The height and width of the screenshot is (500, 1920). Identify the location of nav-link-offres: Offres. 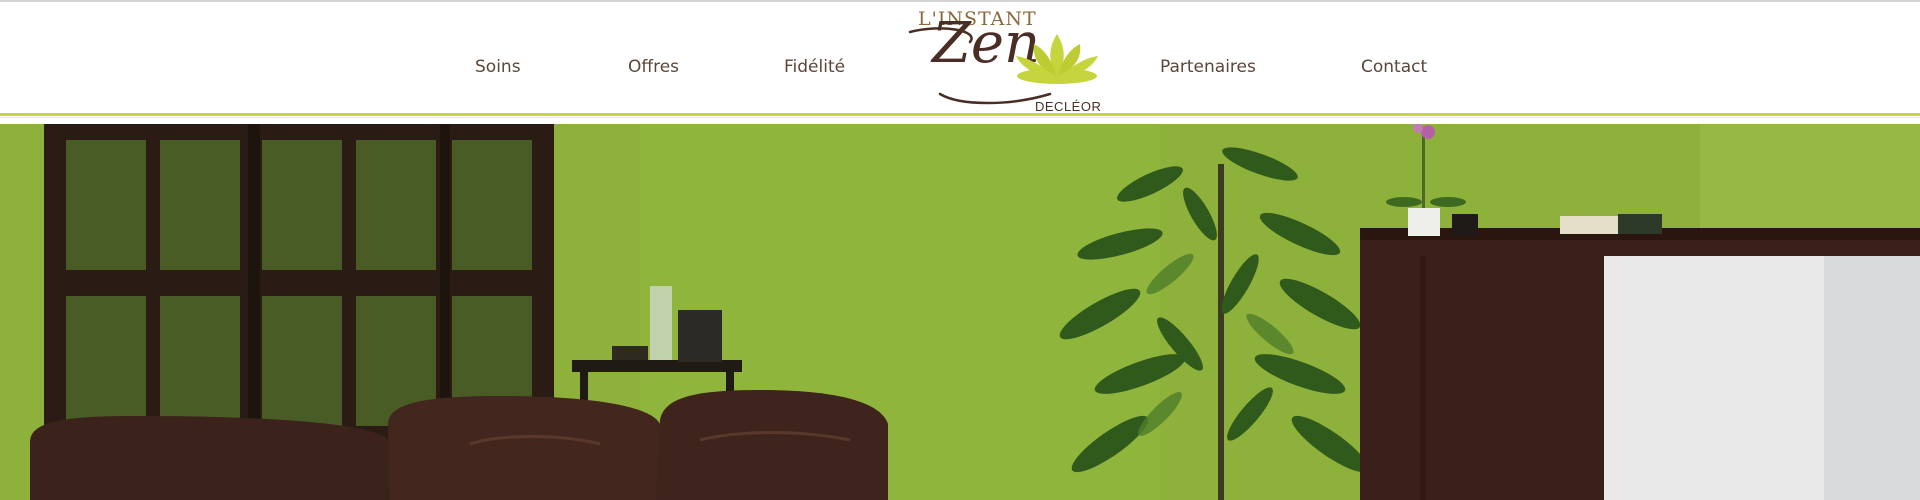
(653, 67).